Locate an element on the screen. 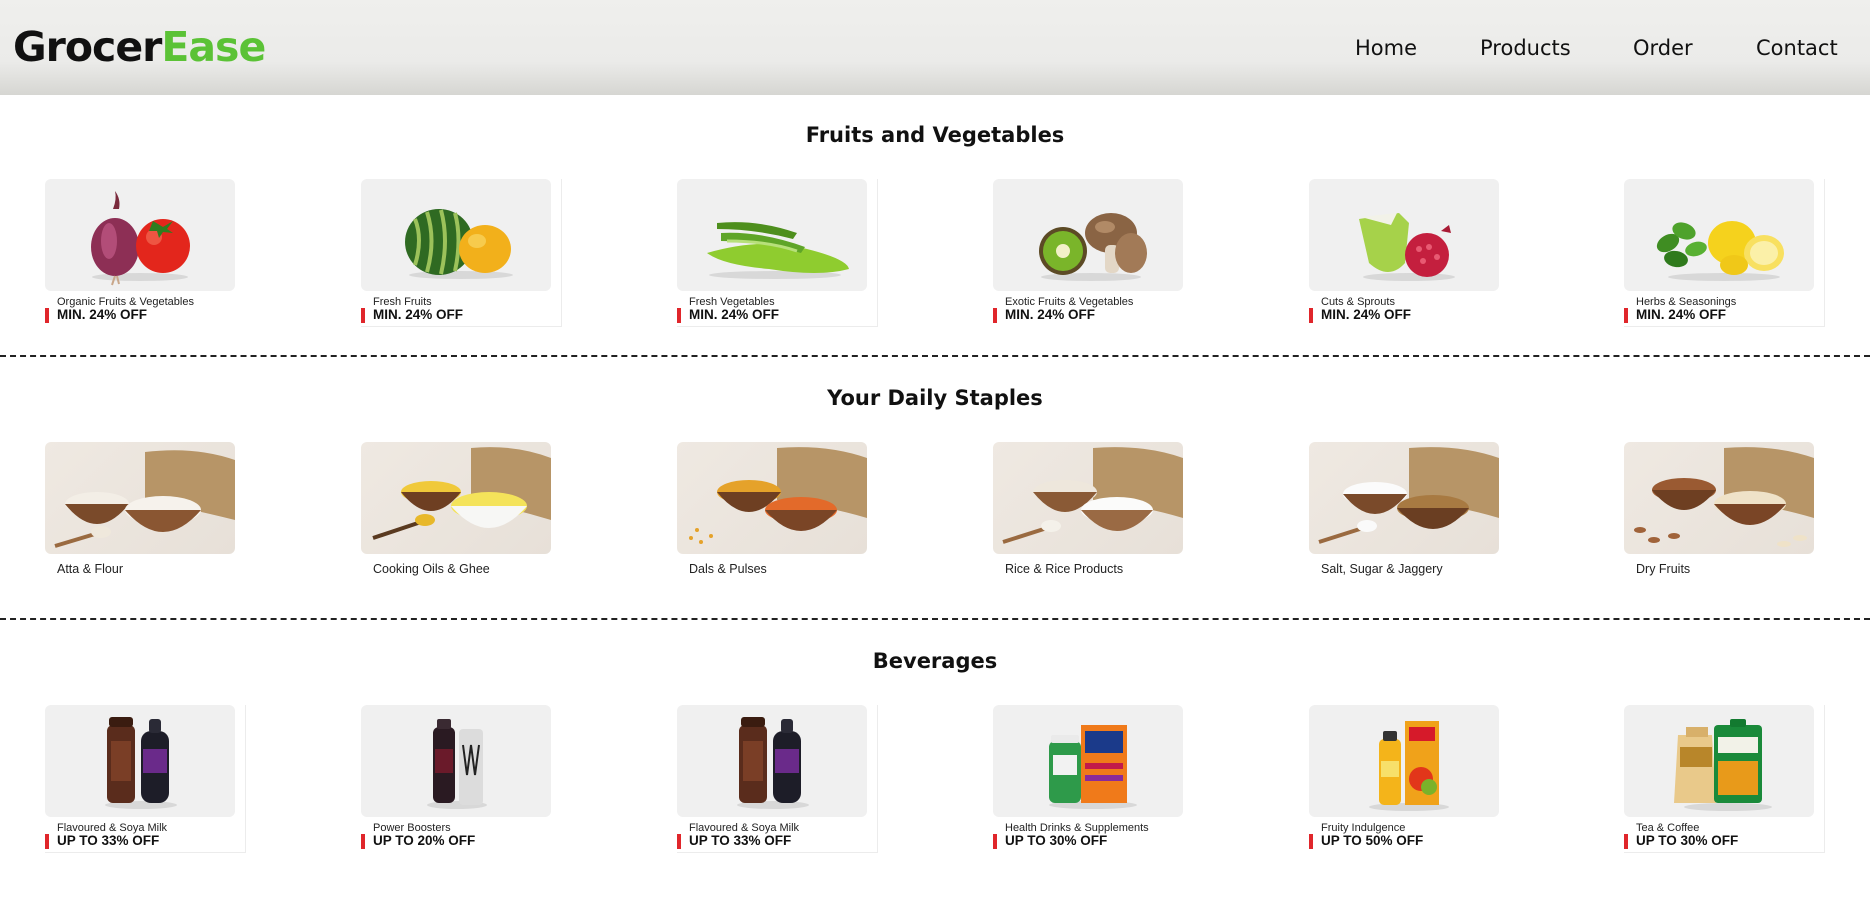 The height and width of the screenshot is (916, 1870). nav-products-link: Products is located at coordinates (1525, 48).